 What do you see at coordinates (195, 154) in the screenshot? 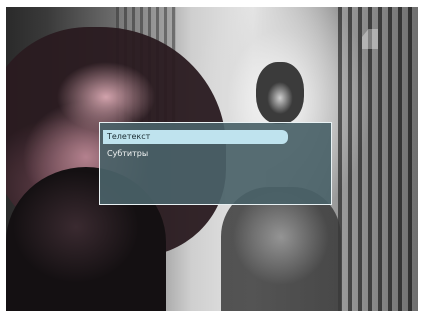
I see `menu-item-subtitles: Субтитры` at bounding box center [195, 154].